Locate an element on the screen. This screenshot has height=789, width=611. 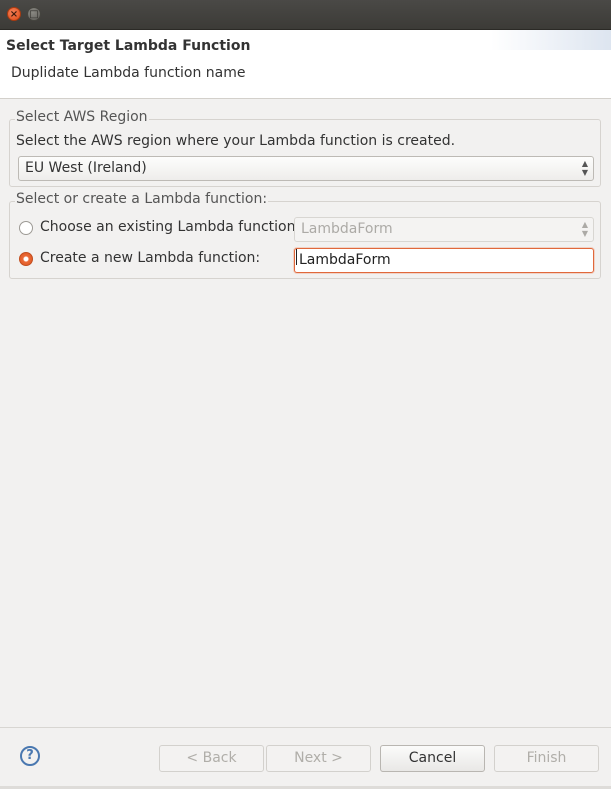
new-function-label: Create a new Lambda function: is located at coordinates (150, 258).